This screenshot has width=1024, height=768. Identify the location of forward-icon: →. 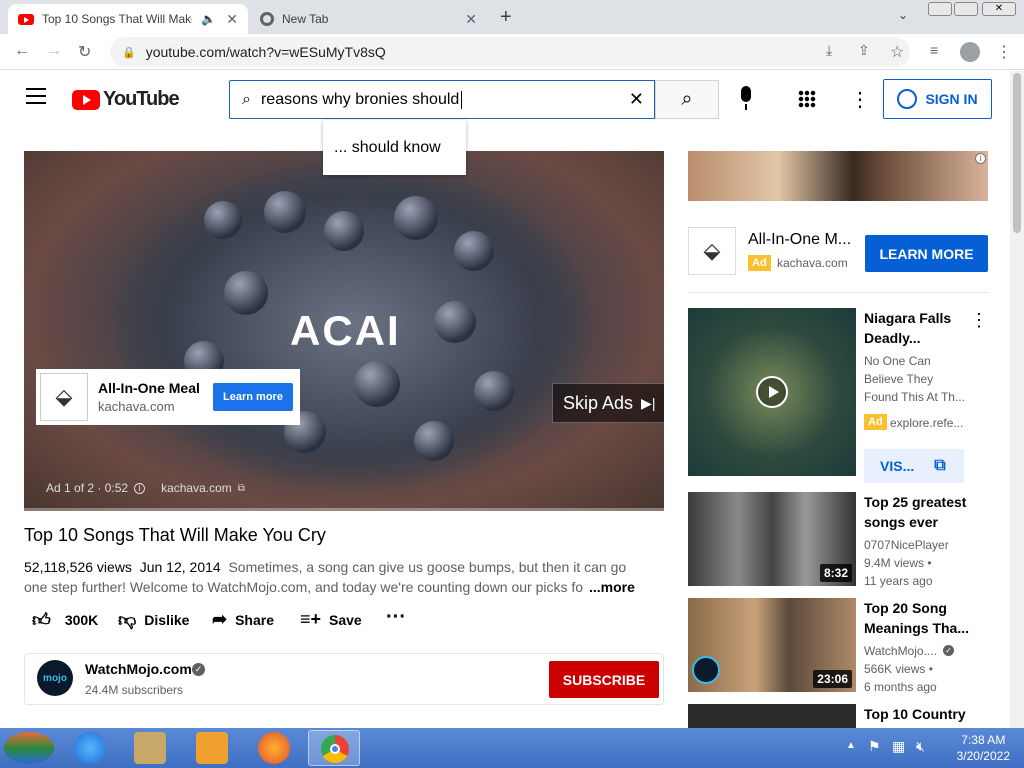
(54, 51).